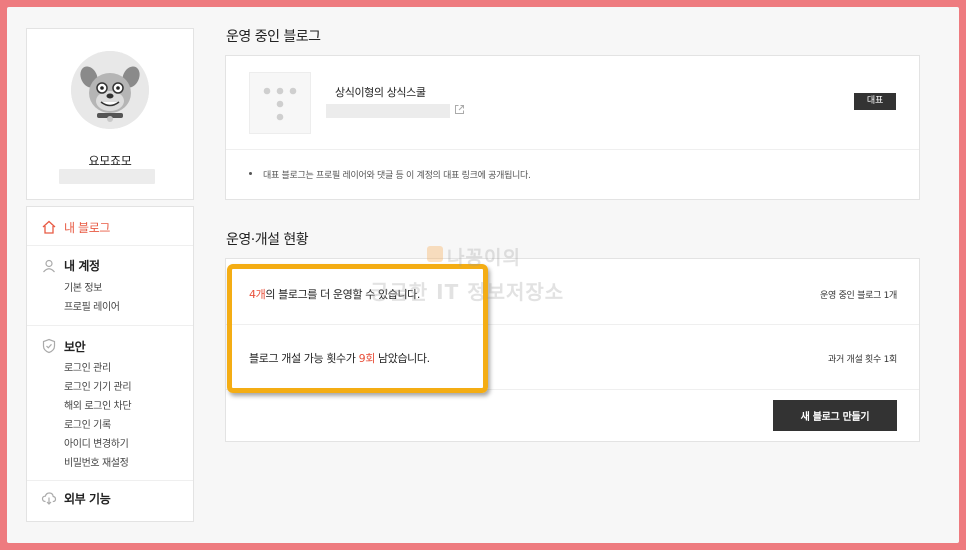  Describe the element at coordinates (96, 442) in the screenshot. I see `sidebar-item-change-id: 아이디 변경하기` at that location.